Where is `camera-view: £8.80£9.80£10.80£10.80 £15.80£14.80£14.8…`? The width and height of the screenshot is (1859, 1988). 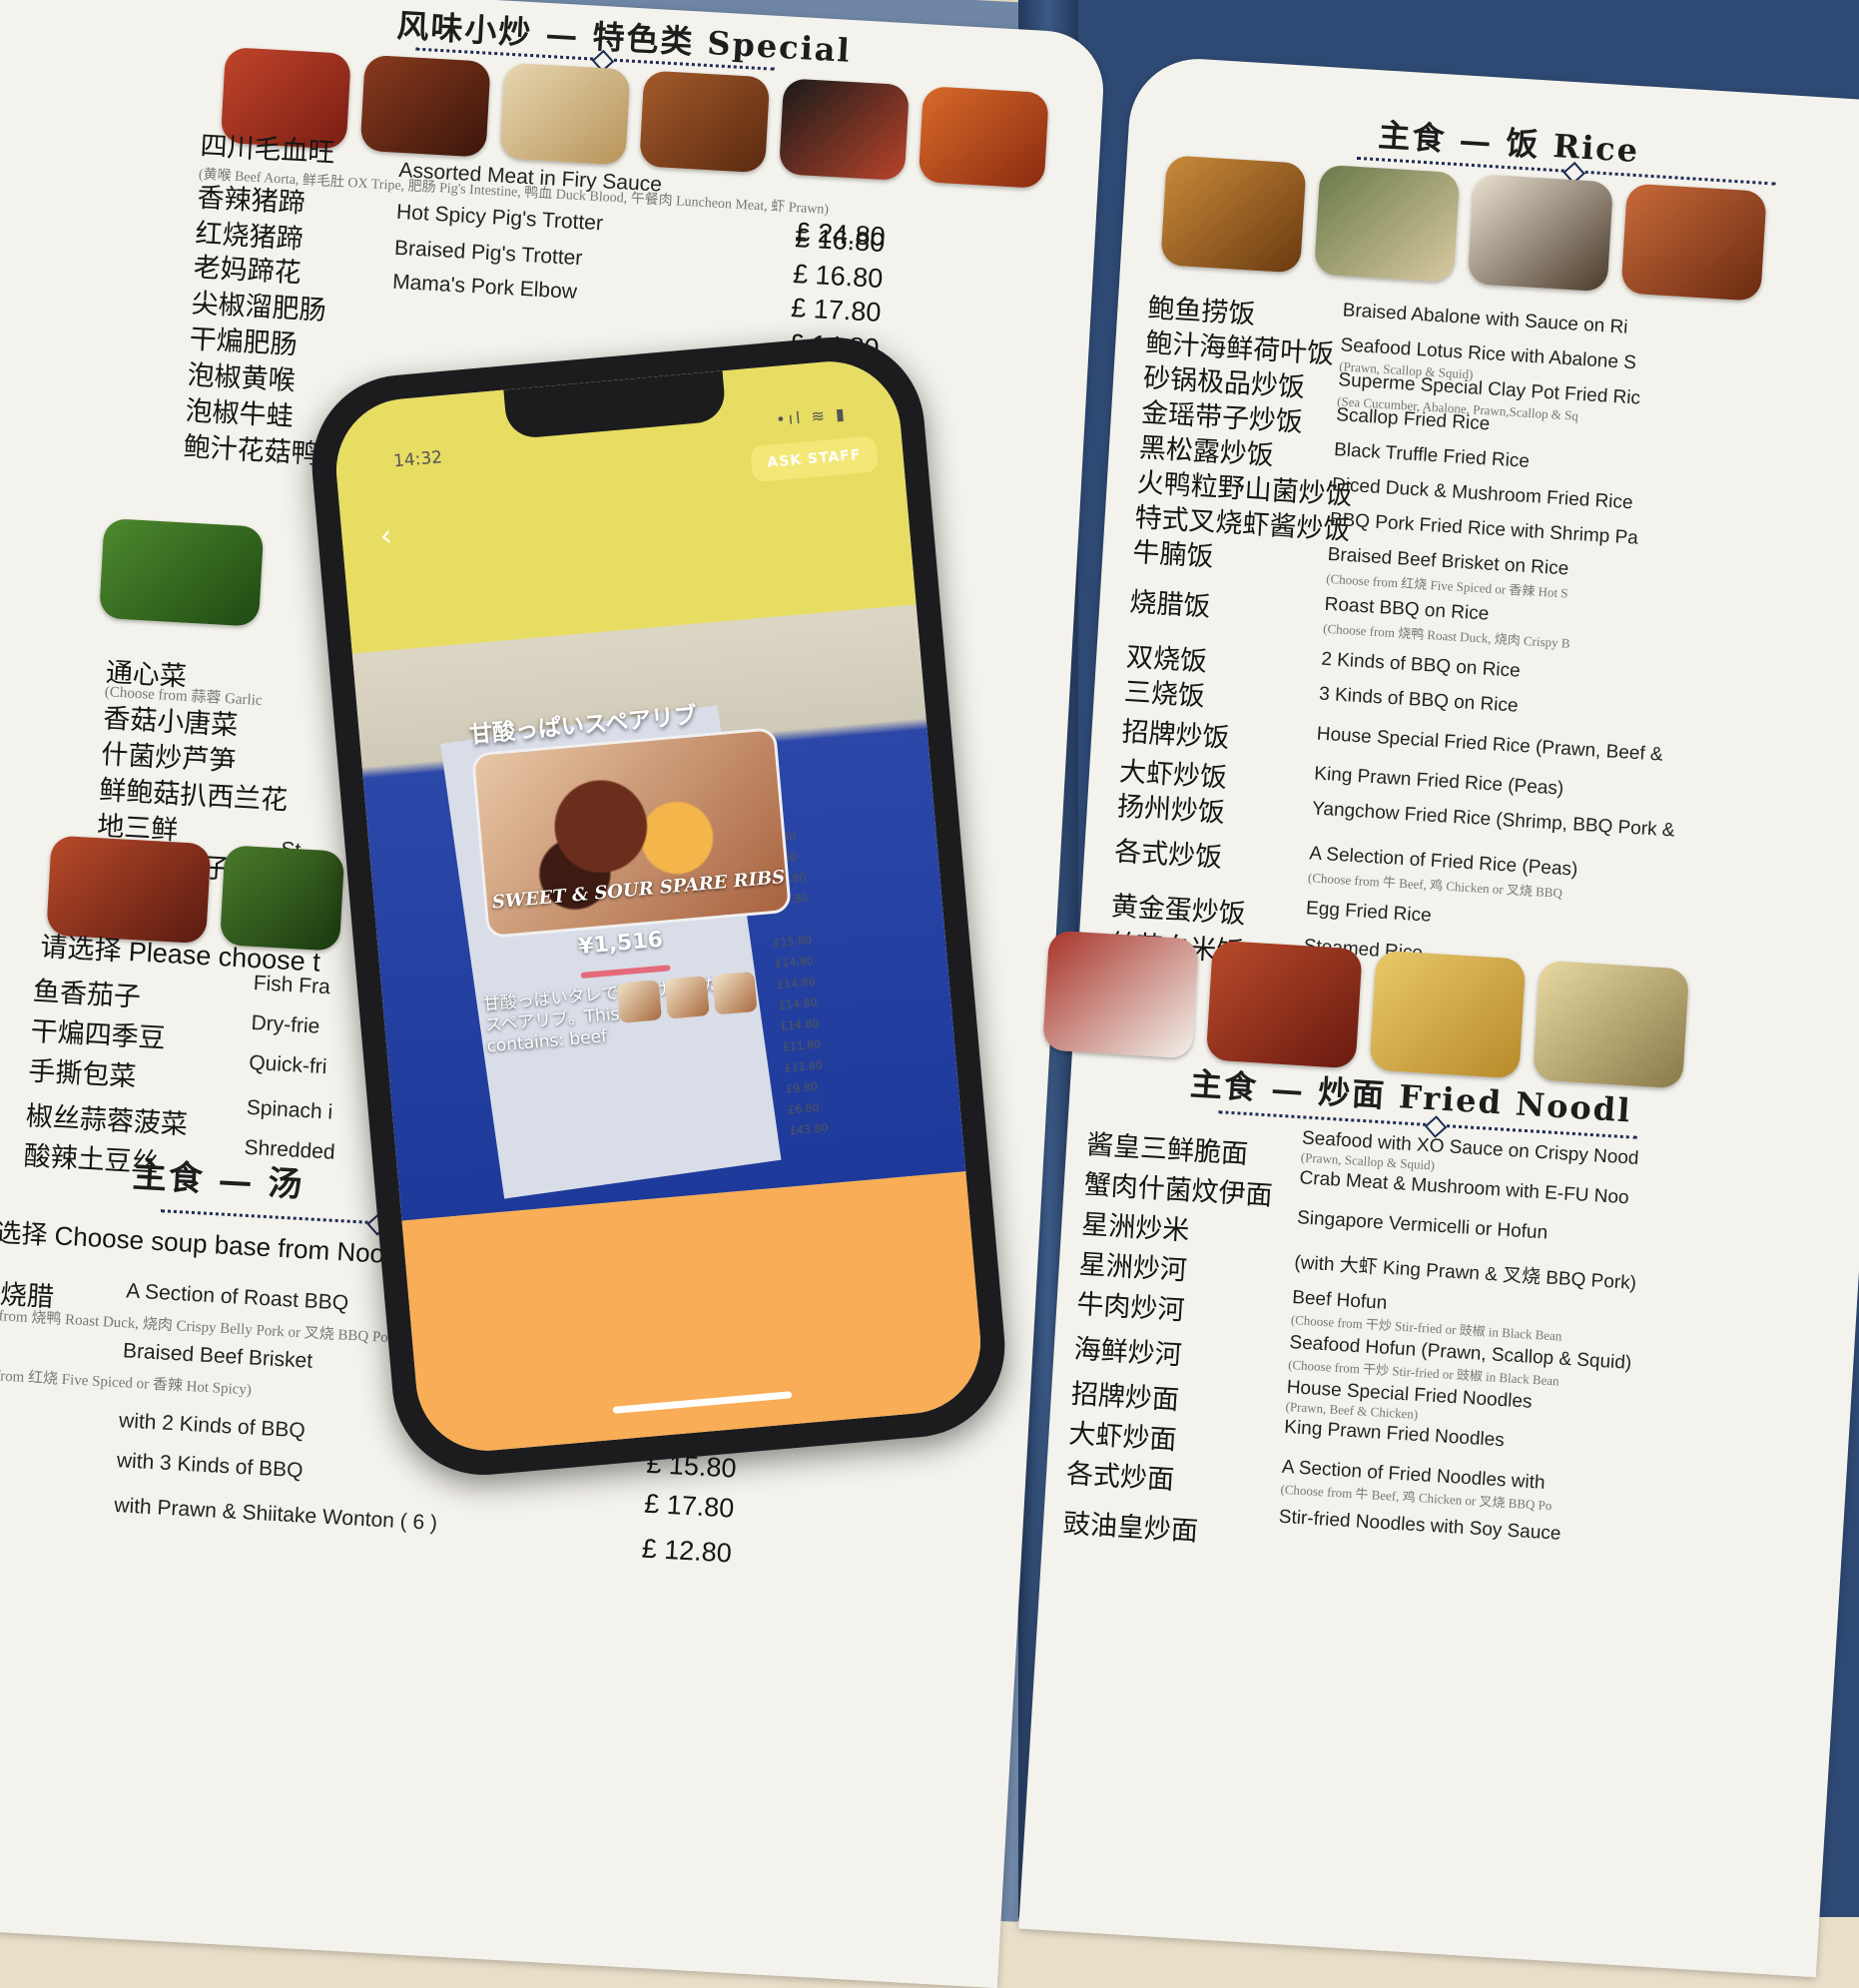 camera-view: £8.80£9.80£10.80£10.80 £15.80£14.80£14.8… is located at coordinates (658, 912).